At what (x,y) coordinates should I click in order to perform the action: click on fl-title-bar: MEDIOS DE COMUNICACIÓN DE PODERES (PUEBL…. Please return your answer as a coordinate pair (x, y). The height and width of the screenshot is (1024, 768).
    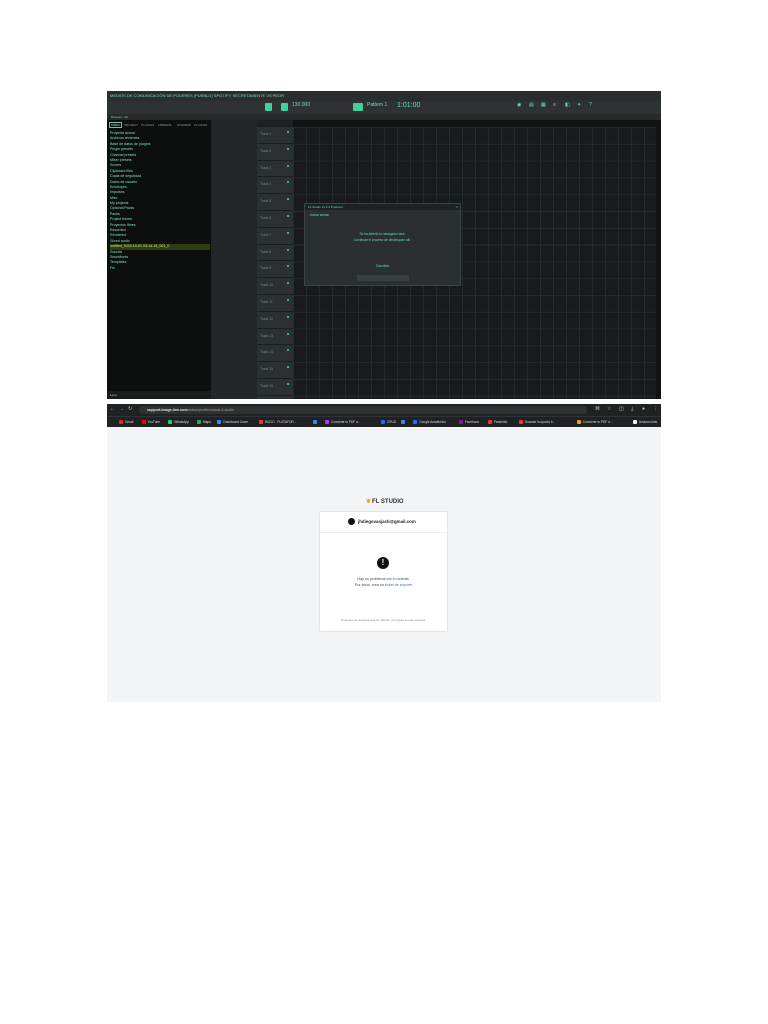
    Looking at the image, I should click on (384, 96).